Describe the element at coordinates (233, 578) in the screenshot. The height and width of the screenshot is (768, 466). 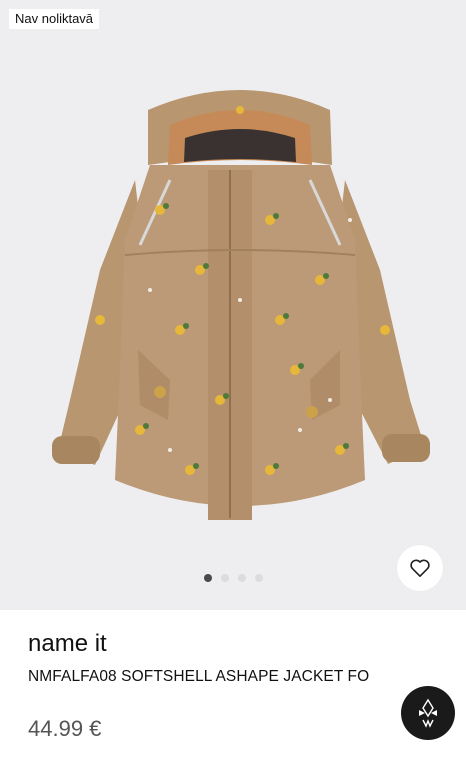
I see `carousel-dots` at that location.